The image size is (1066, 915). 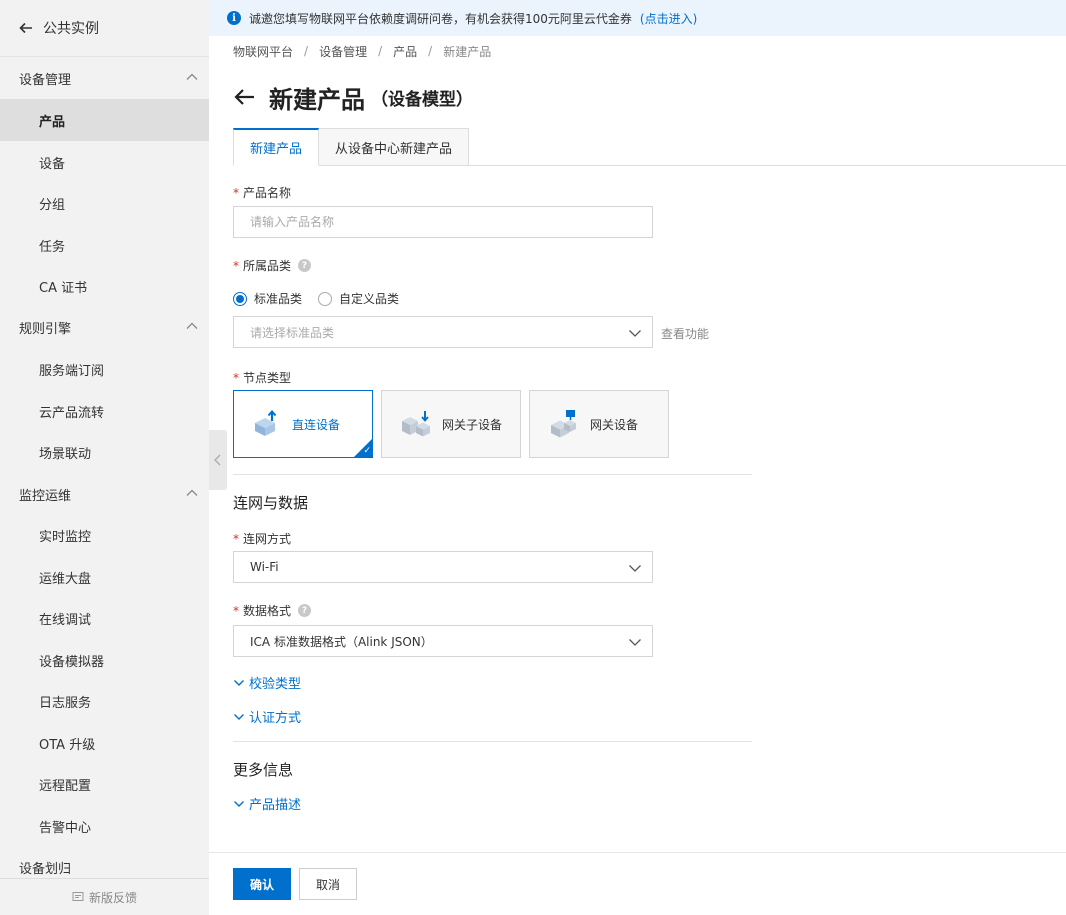 What do you see at coordinates (104, 245) in the screenshot?
I see `sidebar-item-task: 任务` at bounding box center [104, 245].